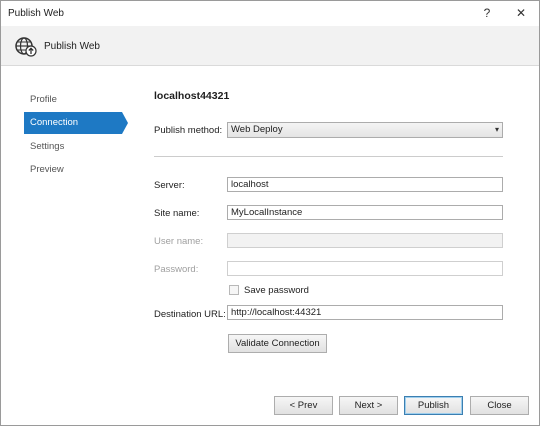  What do you see at coordinates (36, 13) in the screenshot?
I see `window-title: Publish Web` at bounding box center [36, 13].